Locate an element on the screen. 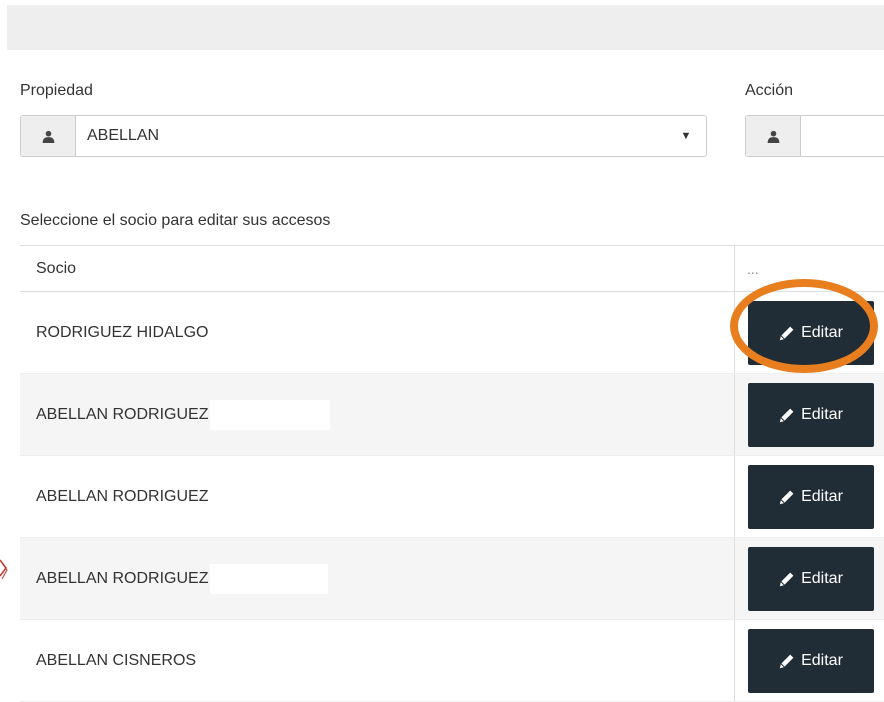  propiedad-label: Propiedad is located at coordinates (56, 90).